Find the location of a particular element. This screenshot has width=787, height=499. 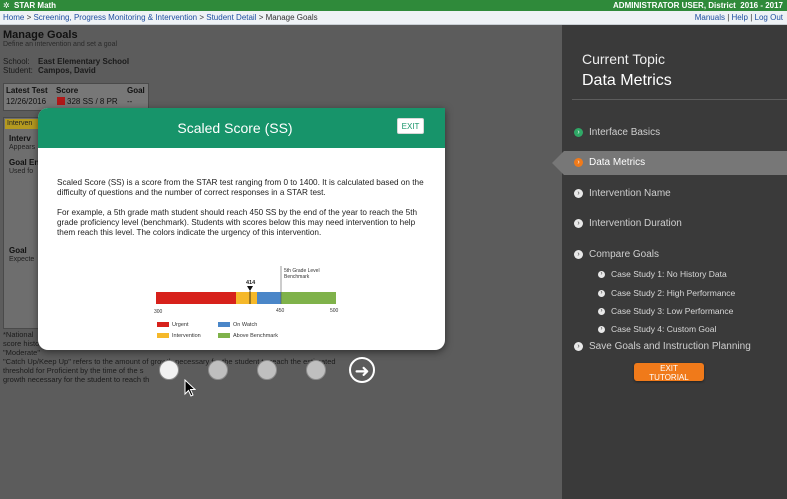

school-row: School: East Elementary School is located at coordinates (66, 61).